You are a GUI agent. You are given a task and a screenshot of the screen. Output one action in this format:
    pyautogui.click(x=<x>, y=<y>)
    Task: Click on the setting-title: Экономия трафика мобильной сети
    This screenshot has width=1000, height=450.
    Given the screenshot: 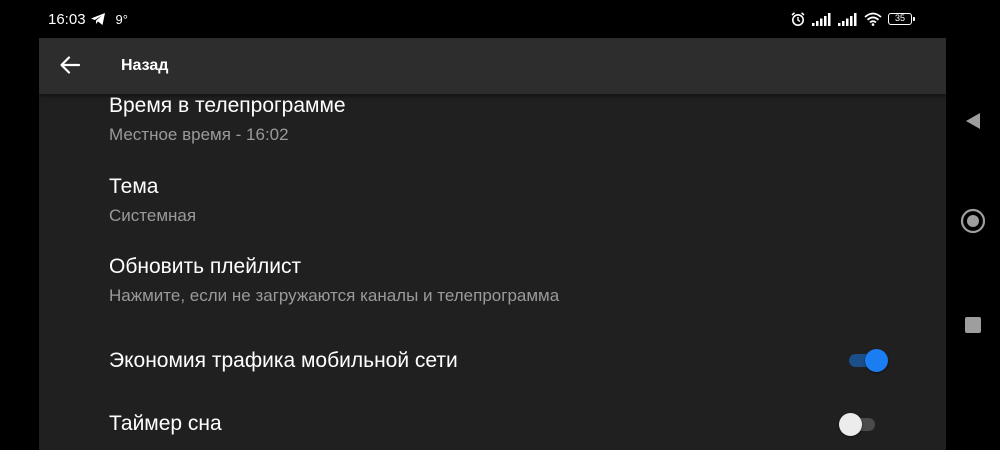 What is the action you would take?
    pyautogui.click(x=283, y=360)
    